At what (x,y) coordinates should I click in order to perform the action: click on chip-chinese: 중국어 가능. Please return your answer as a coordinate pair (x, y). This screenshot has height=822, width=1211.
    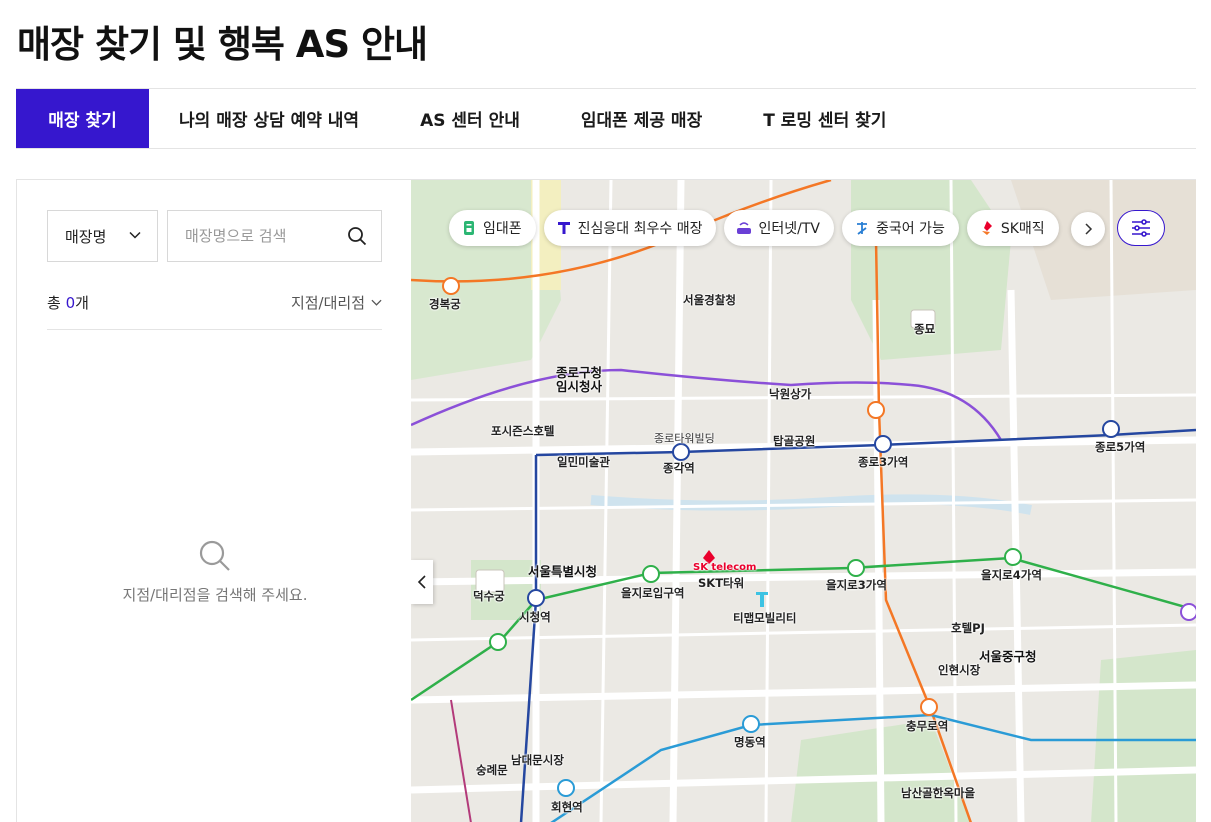
    Looking at the image, I should click on (900, 228).